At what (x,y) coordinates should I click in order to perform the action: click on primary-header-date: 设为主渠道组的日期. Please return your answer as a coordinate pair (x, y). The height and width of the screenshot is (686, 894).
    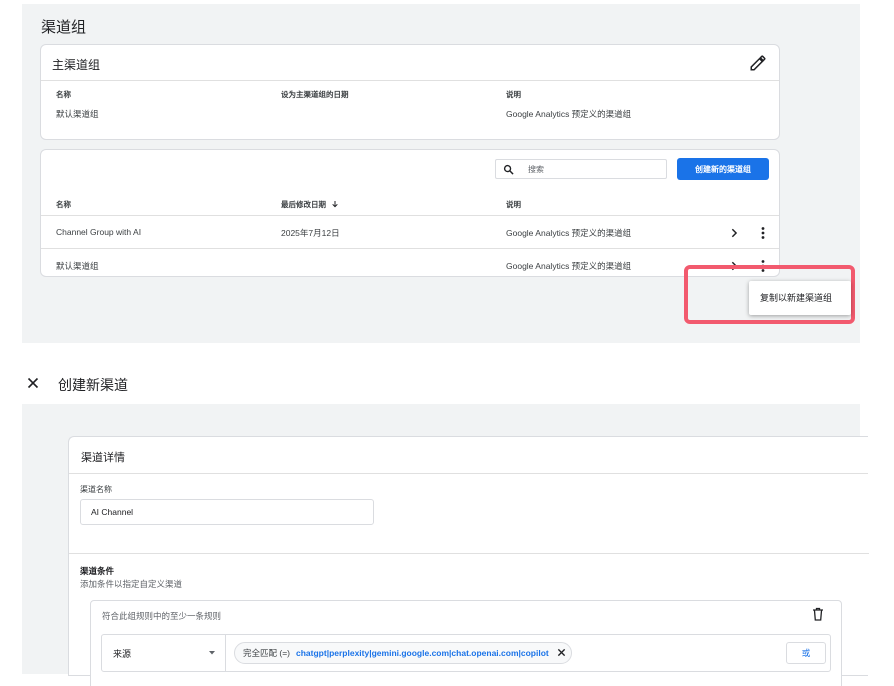
    Looking at the image, I should click on (315, 94).